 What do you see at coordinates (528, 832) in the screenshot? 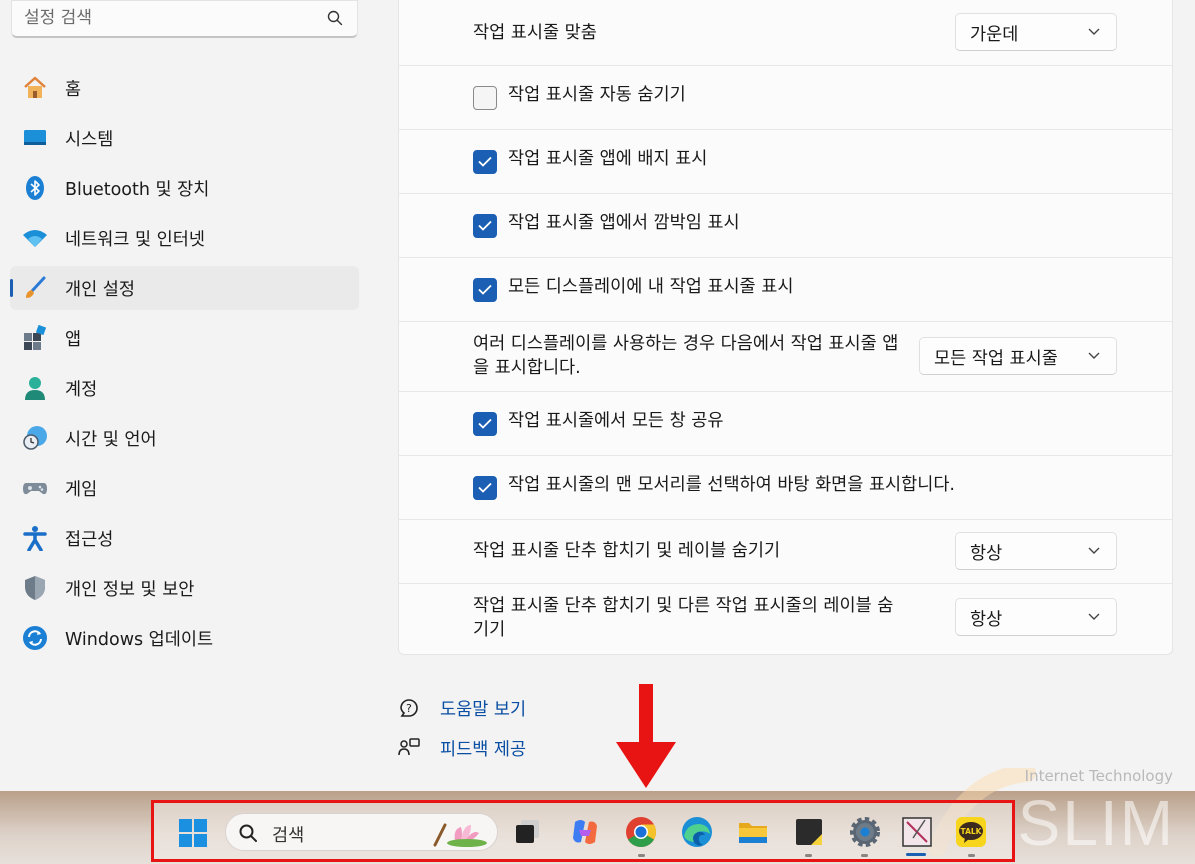
I see `task-view-icon` at bounding box center [528, 832].